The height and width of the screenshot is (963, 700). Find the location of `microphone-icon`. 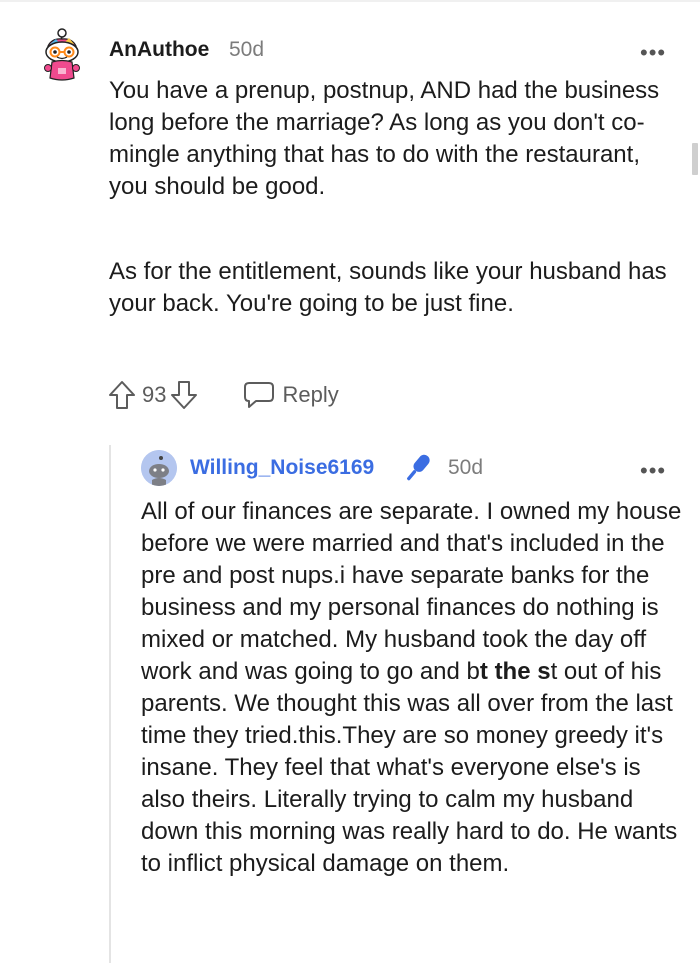

microphone-icon is located at coordinates (418, 467).